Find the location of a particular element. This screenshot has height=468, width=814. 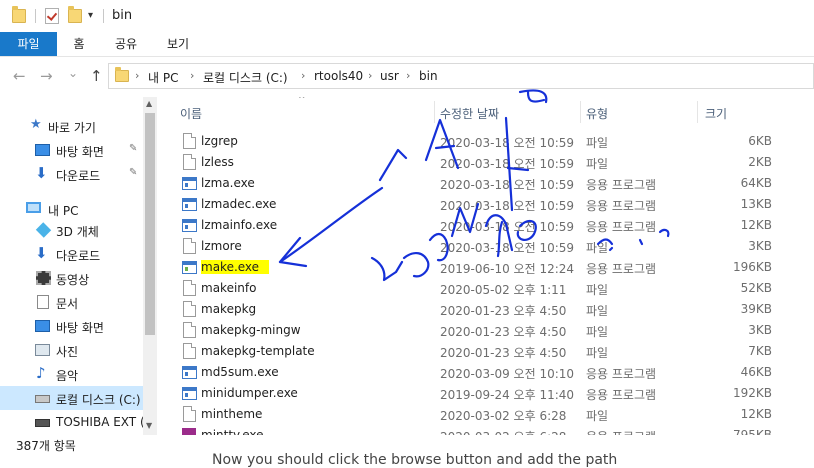

sidebar-item-toshiba-ext: TOSHIBA EXT (E is located at coordinates (76, 422).